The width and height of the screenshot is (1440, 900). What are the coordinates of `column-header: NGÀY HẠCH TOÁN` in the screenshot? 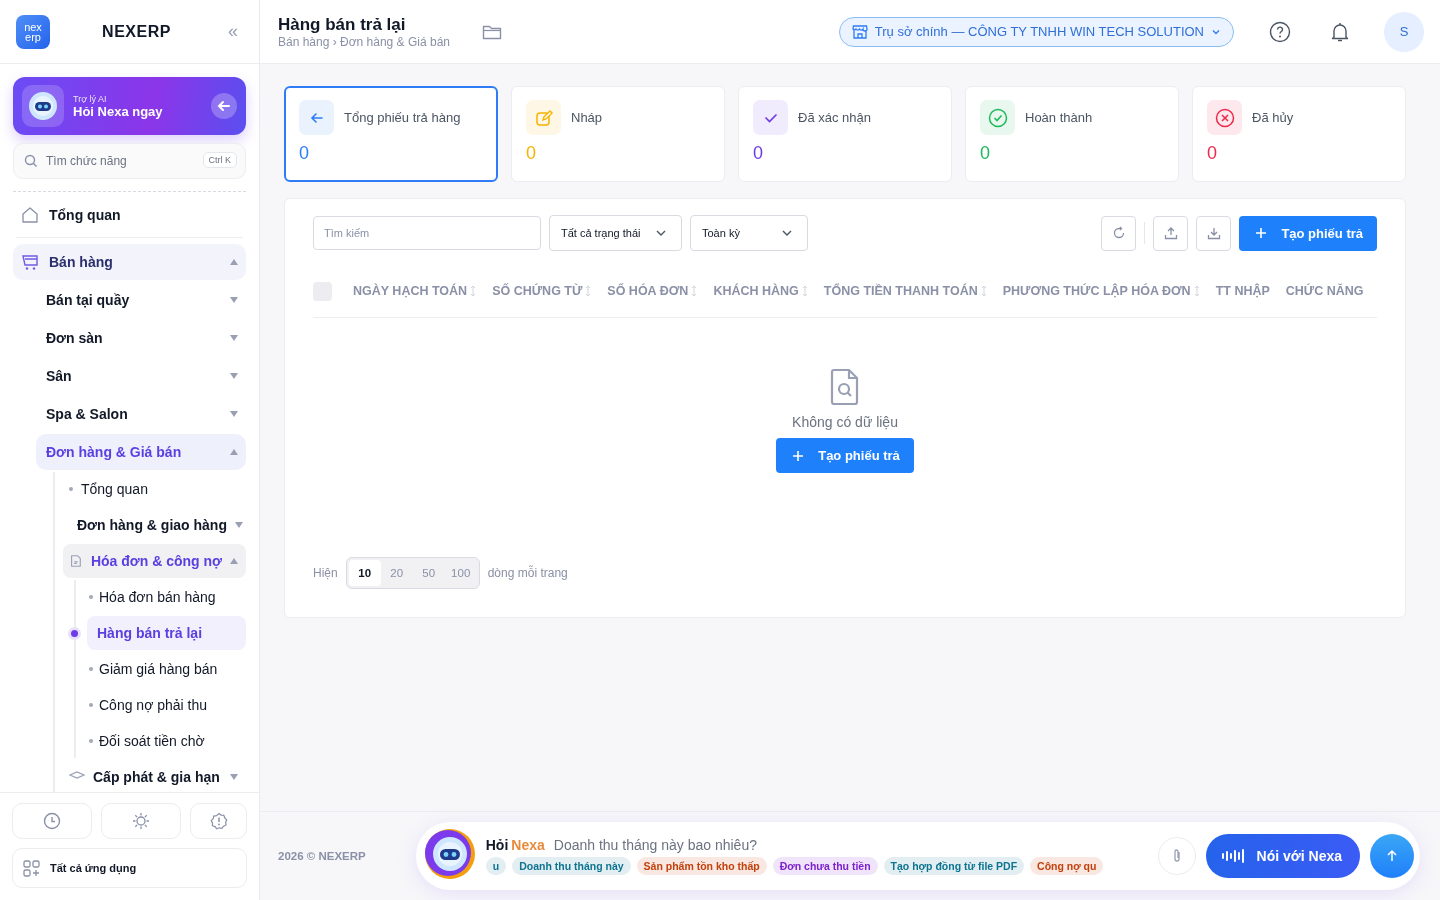 It's located at (415, 291).